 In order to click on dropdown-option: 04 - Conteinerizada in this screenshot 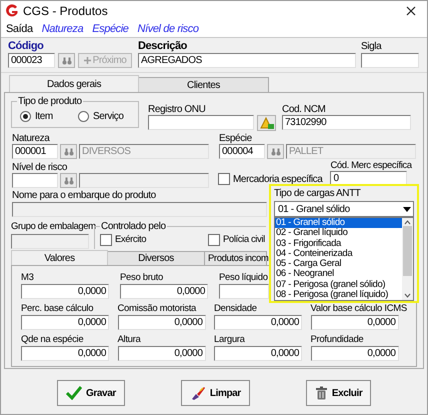, I will do `click(338, 253)`.